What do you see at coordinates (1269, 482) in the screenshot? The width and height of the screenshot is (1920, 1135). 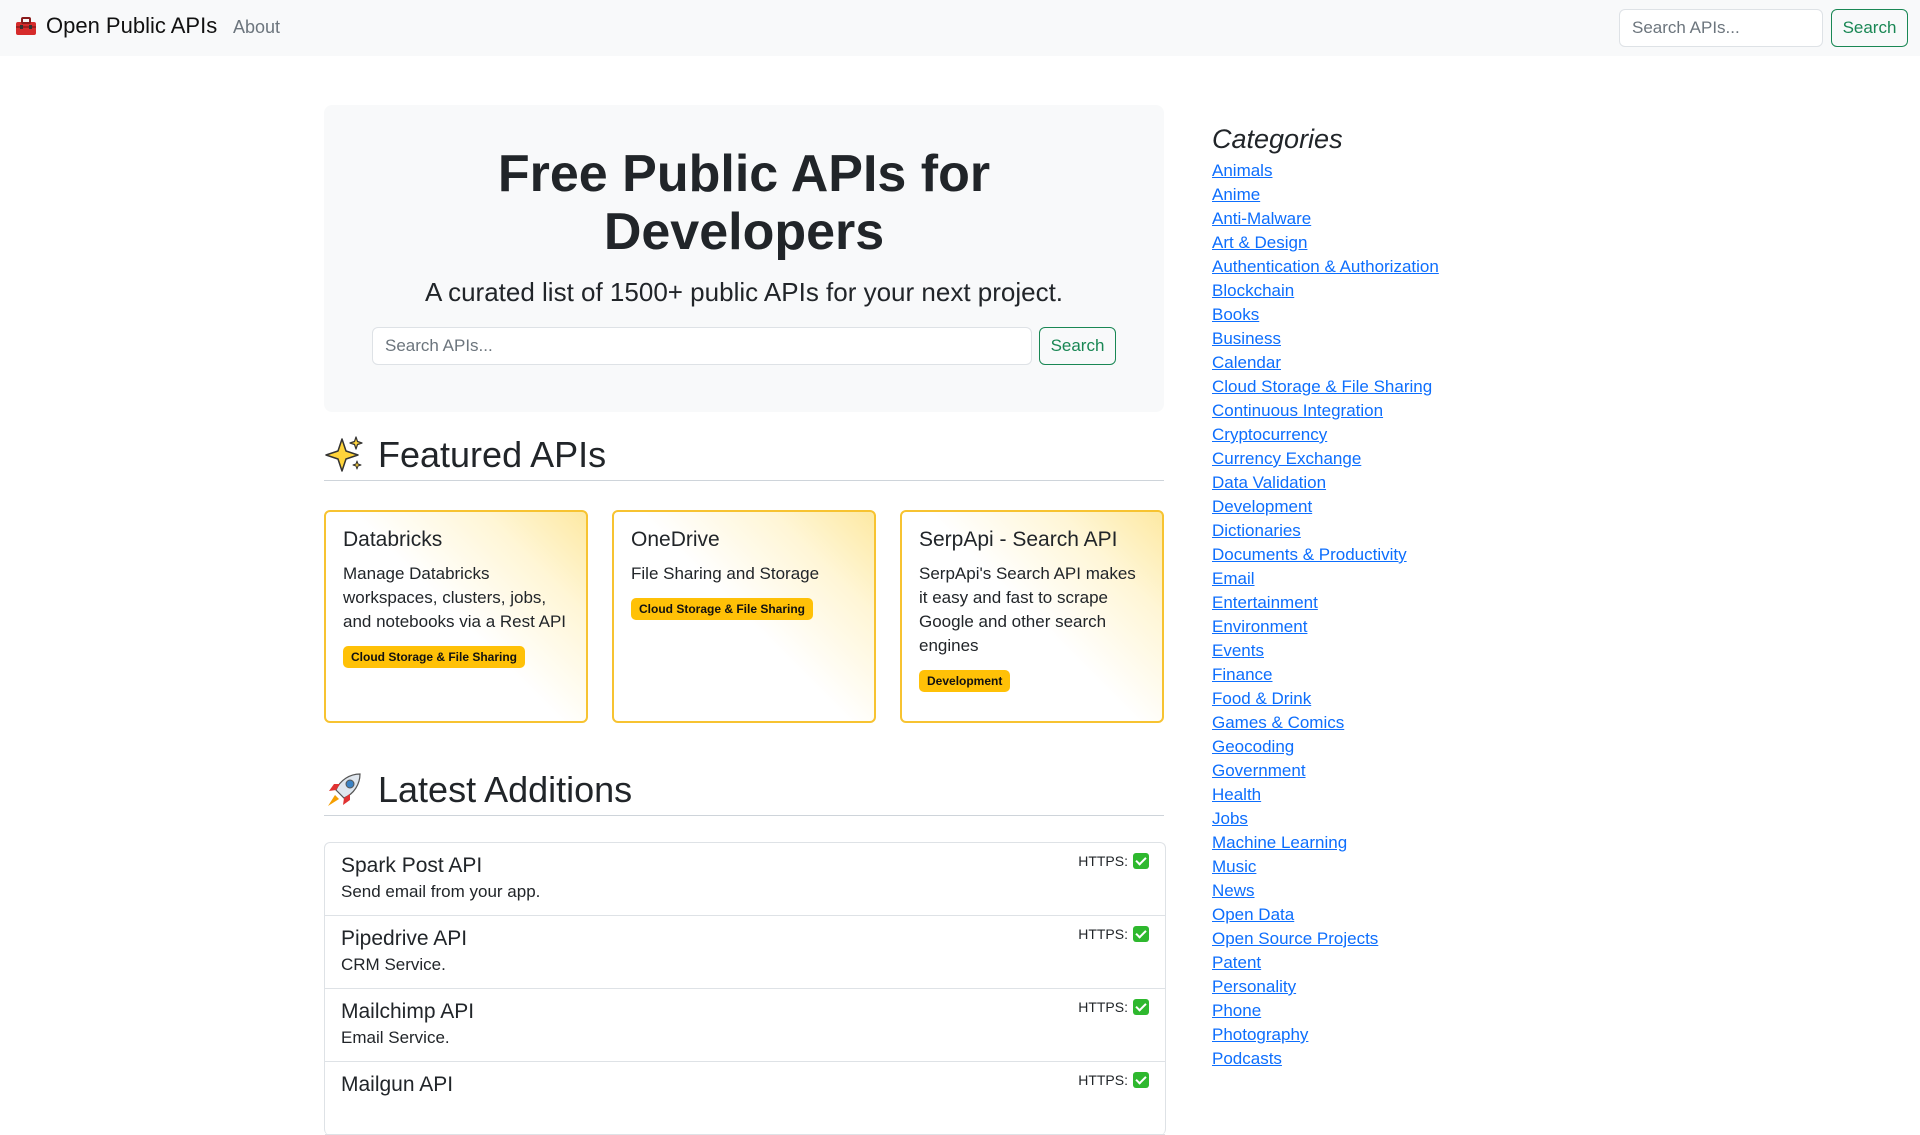 I see `category-link: Data Validation` at bounding box center [1269, 482].